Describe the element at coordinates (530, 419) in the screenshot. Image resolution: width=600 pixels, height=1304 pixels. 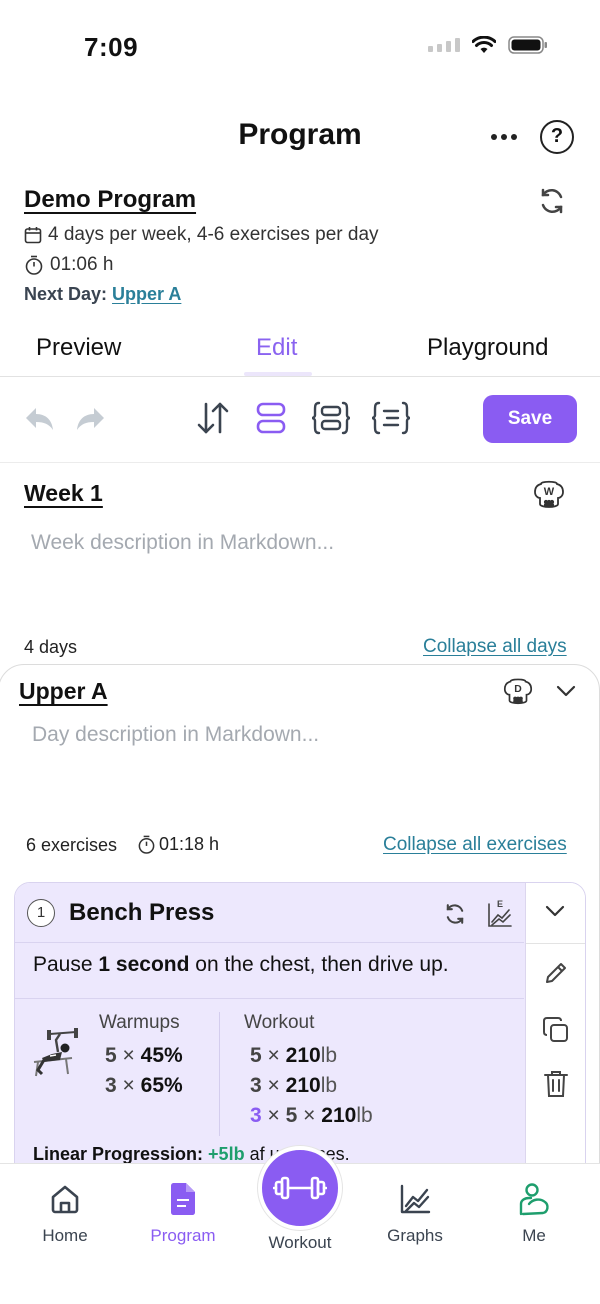
I see `save-button: Save` at that location.